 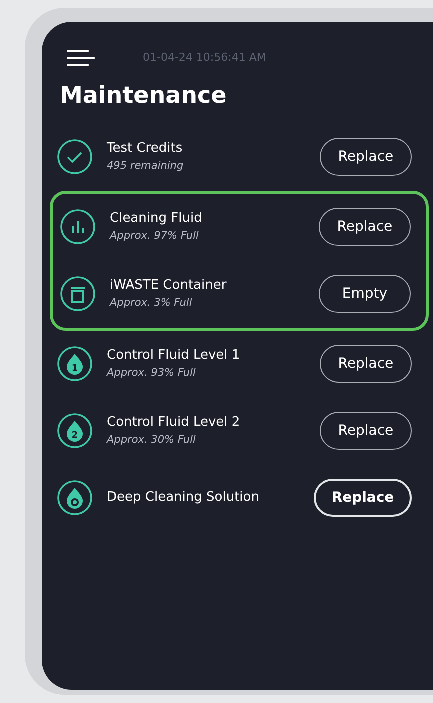 What do you see at coordinates (75, 364) in the screenshot?
I see `numbered-drop-icon: 1` at bounding box center [75, 364].